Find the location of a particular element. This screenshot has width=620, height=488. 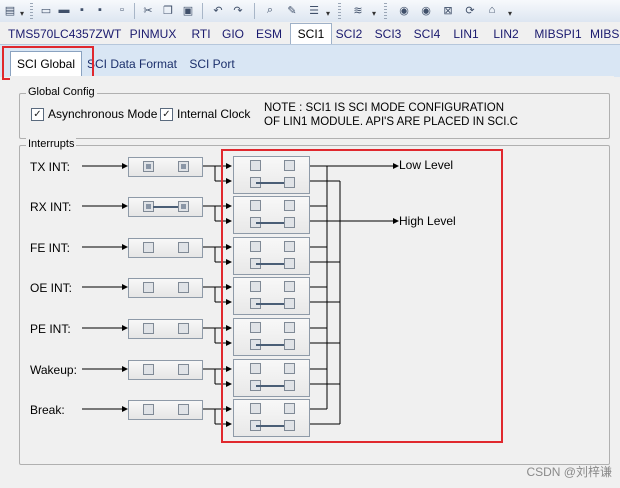

rx-int-enable-switch is located at coordinates (165, 207).